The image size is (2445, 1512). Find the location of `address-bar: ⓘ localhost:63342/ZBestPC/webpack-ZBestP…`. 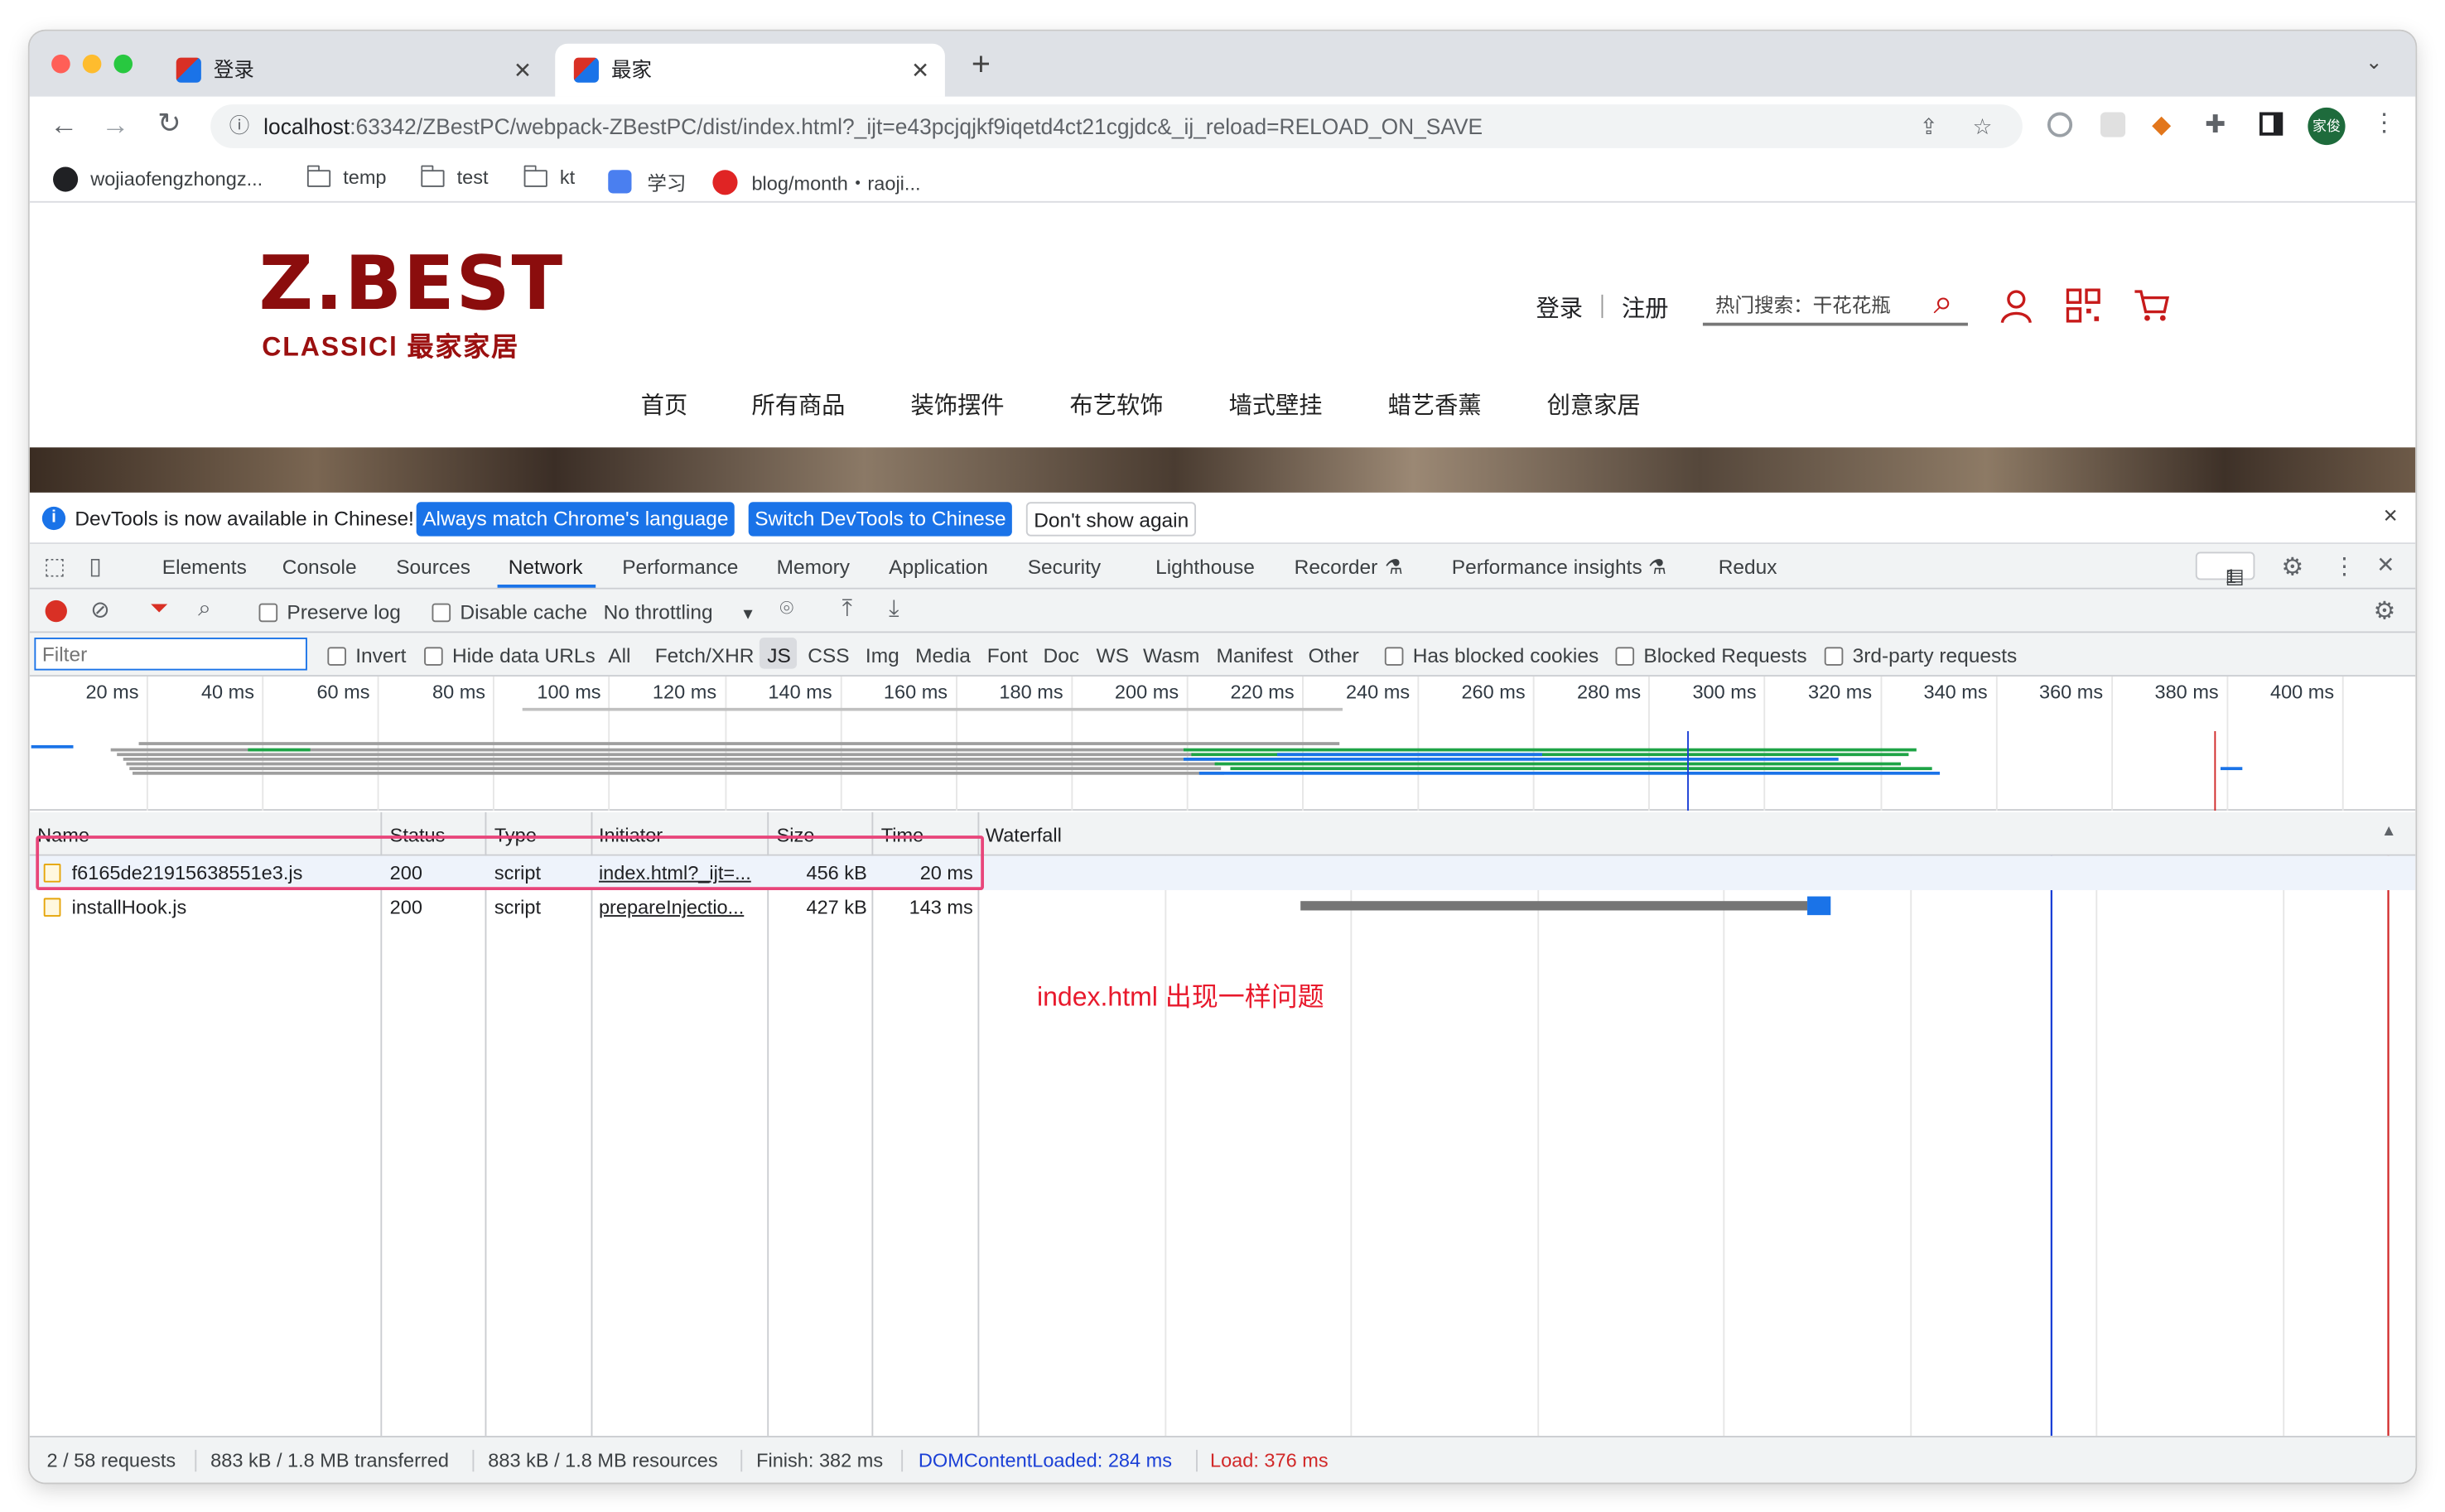

address-bar: ⓘ localhost:63342/ZBestPC/webpack-ZBestP… is located at coordinates (1116, 126).